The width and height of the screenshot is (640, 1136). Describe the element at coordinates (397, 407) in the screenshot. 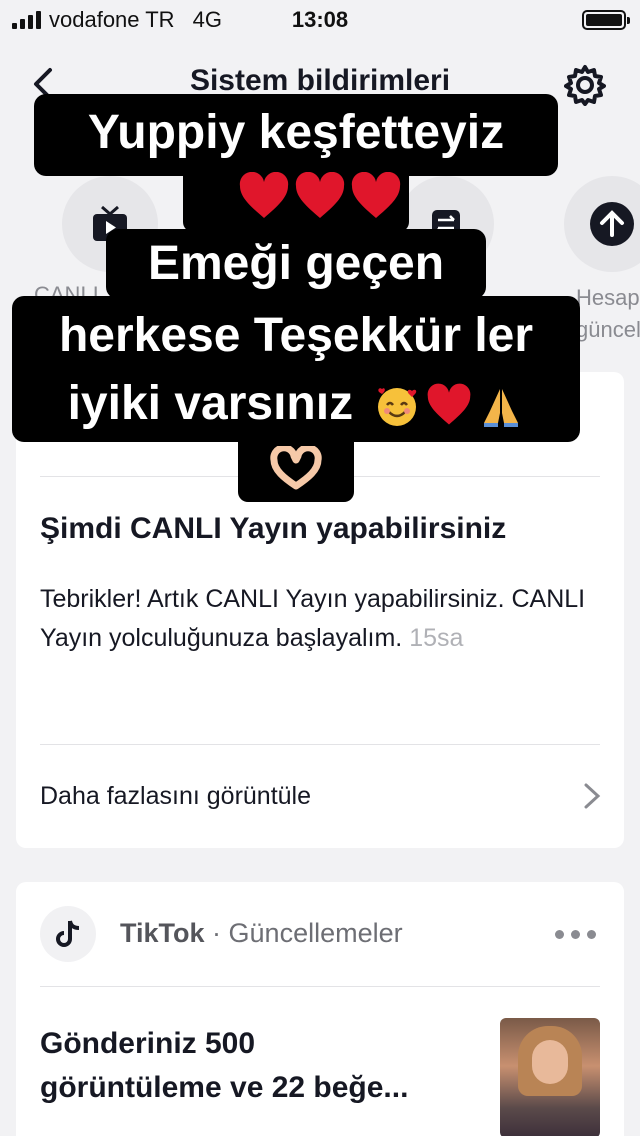

I see `smiling-face-with-hearts-icon` at that location.